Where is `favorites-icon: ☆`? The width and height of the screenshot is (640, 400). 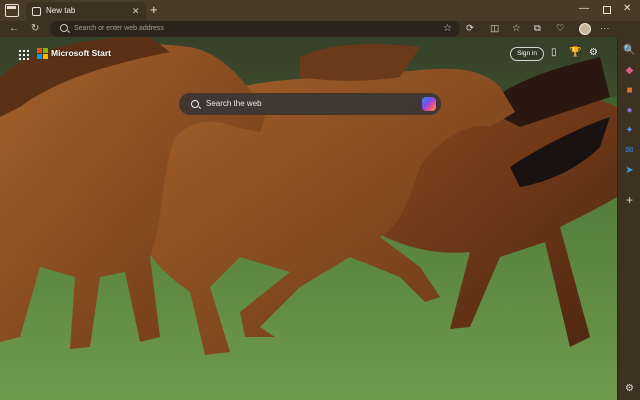 favorites-icon: ☆ is located at coordinates (516, 28).